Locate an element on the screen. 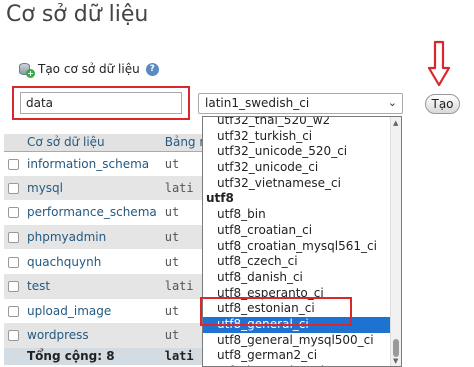 The image size is (474, 367). total-count: Tổng cộng: 8 is located at coordinates (92, 356).